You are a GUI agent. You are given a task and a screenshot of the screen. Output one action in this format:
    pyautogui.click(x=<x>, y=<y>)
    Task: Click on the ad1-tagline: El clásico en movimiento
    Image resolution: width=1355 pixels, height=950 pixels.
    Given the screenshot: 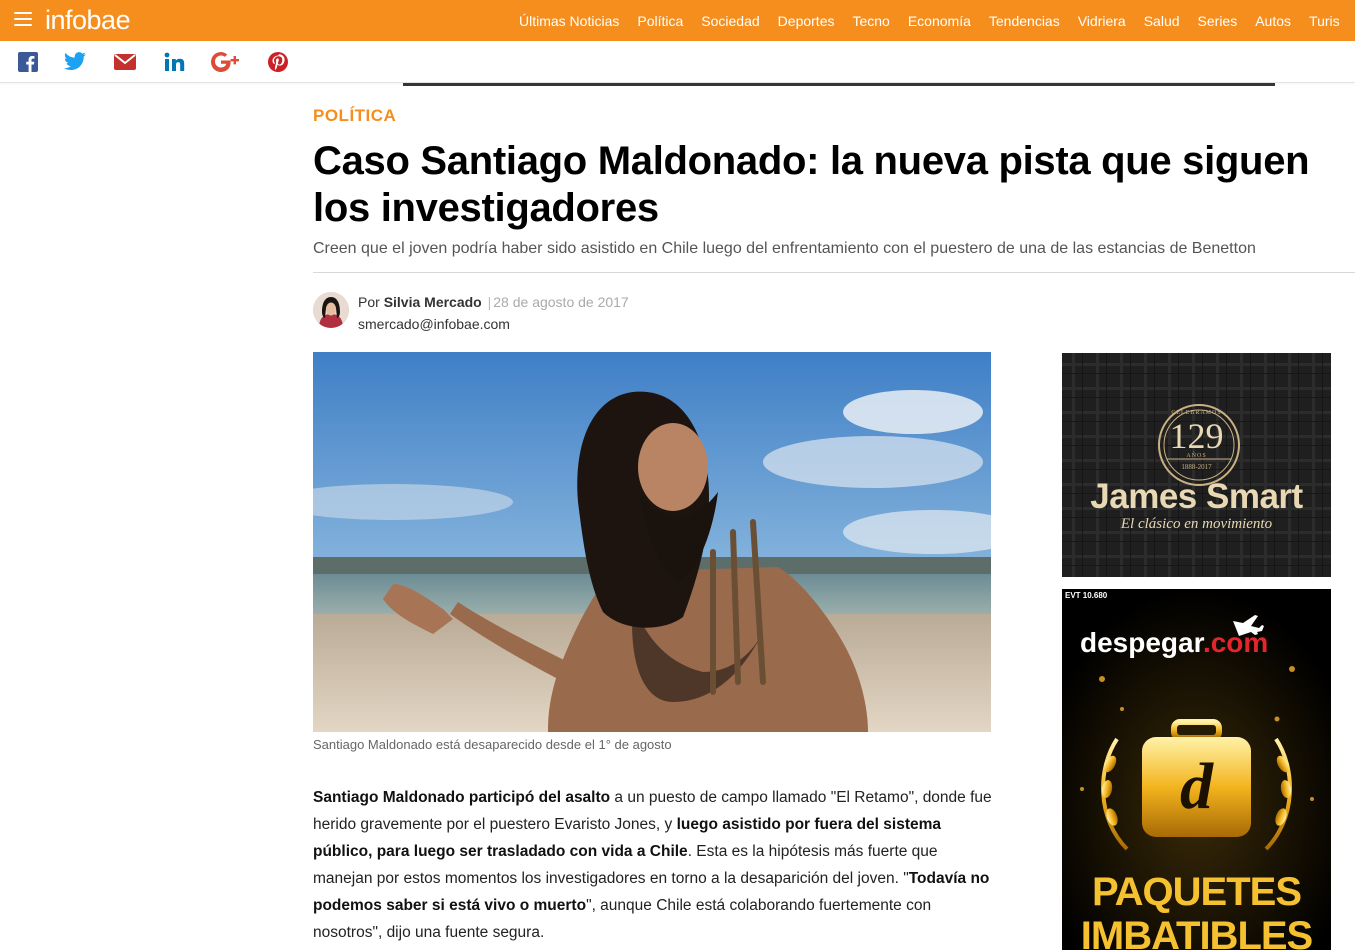 What is the action you would take?
    pyautogui.click(x=1196, y=524)
    